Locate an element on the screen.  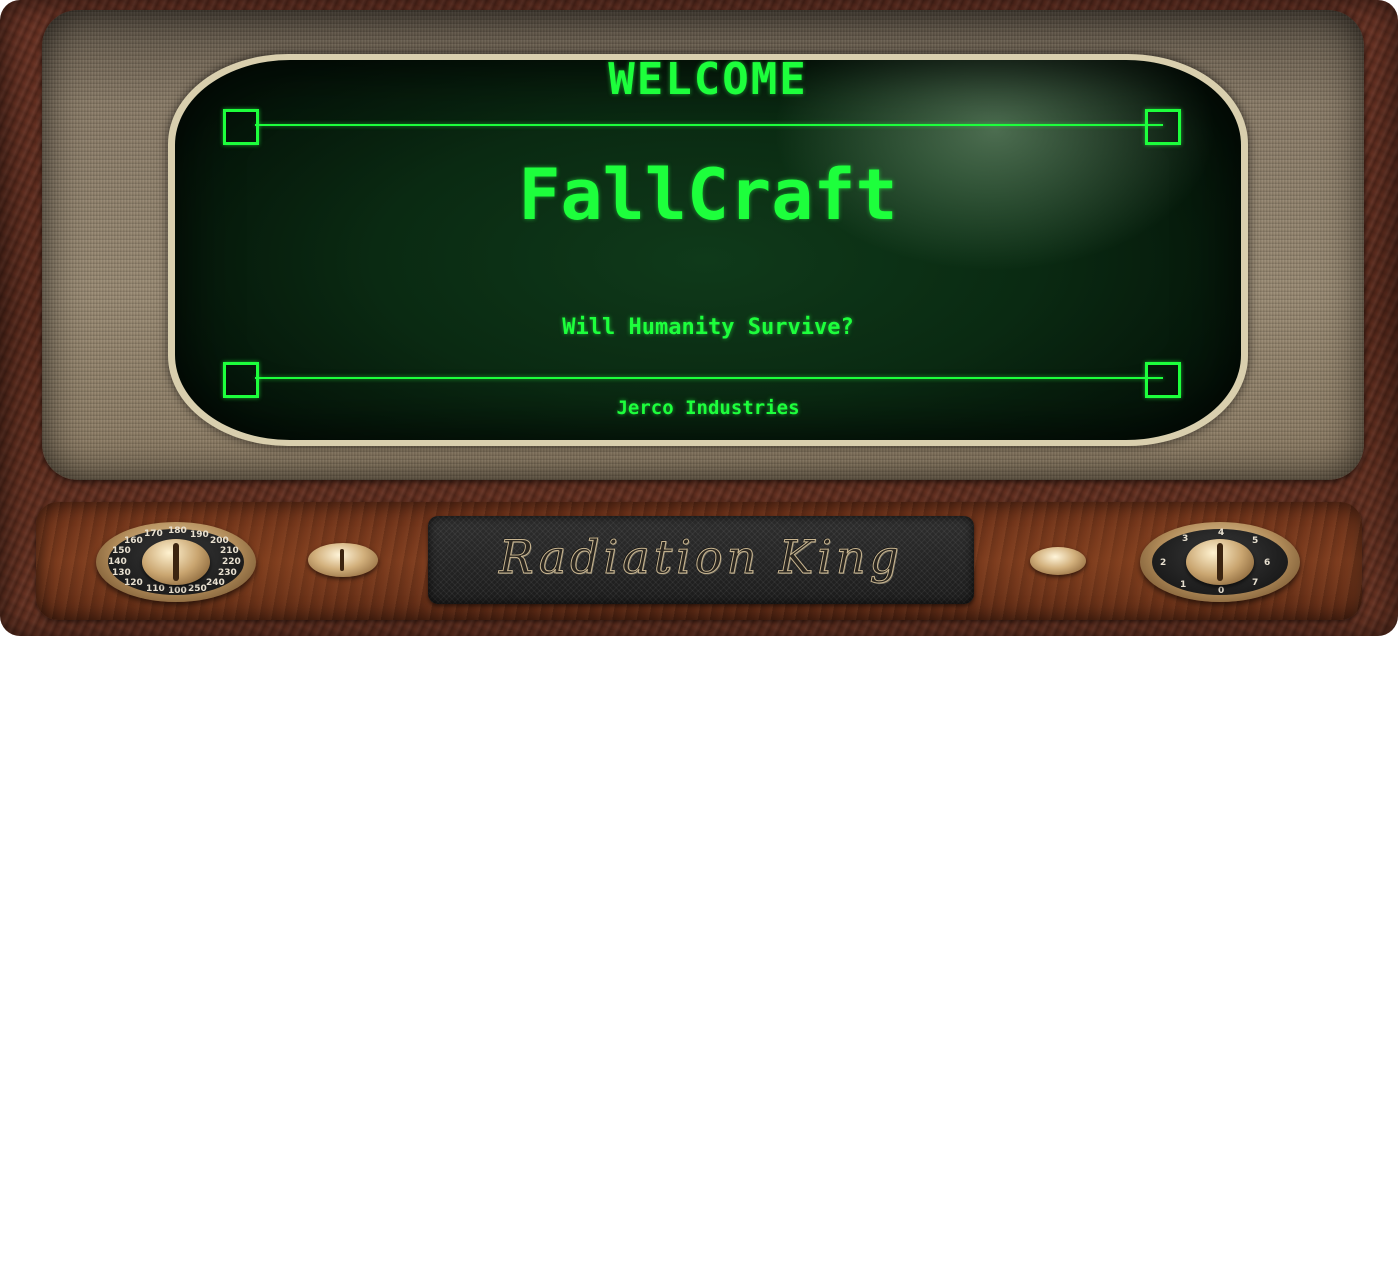
dial-number: 110 is located at coordinates (155, 589).